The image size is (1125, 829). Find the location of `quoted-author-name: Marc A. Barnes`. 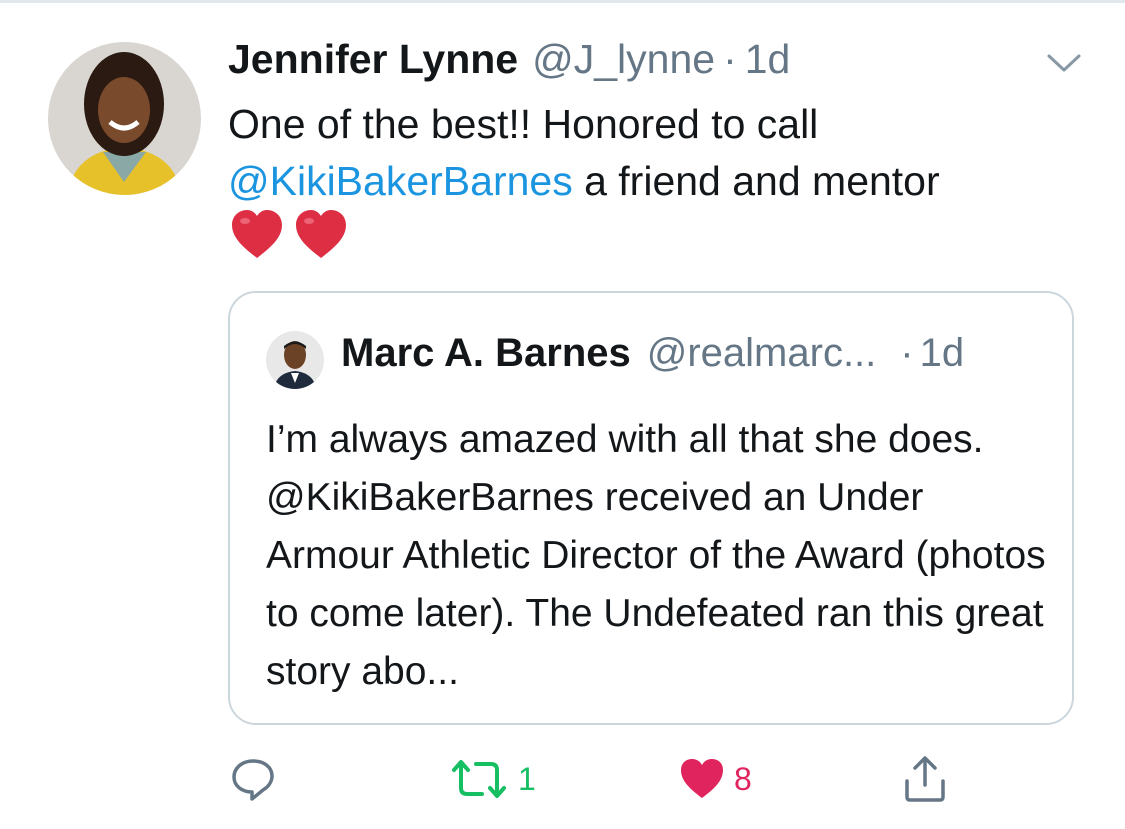

quoted-author-name: Marc A. Barnes is located at coordinates (486, 353).